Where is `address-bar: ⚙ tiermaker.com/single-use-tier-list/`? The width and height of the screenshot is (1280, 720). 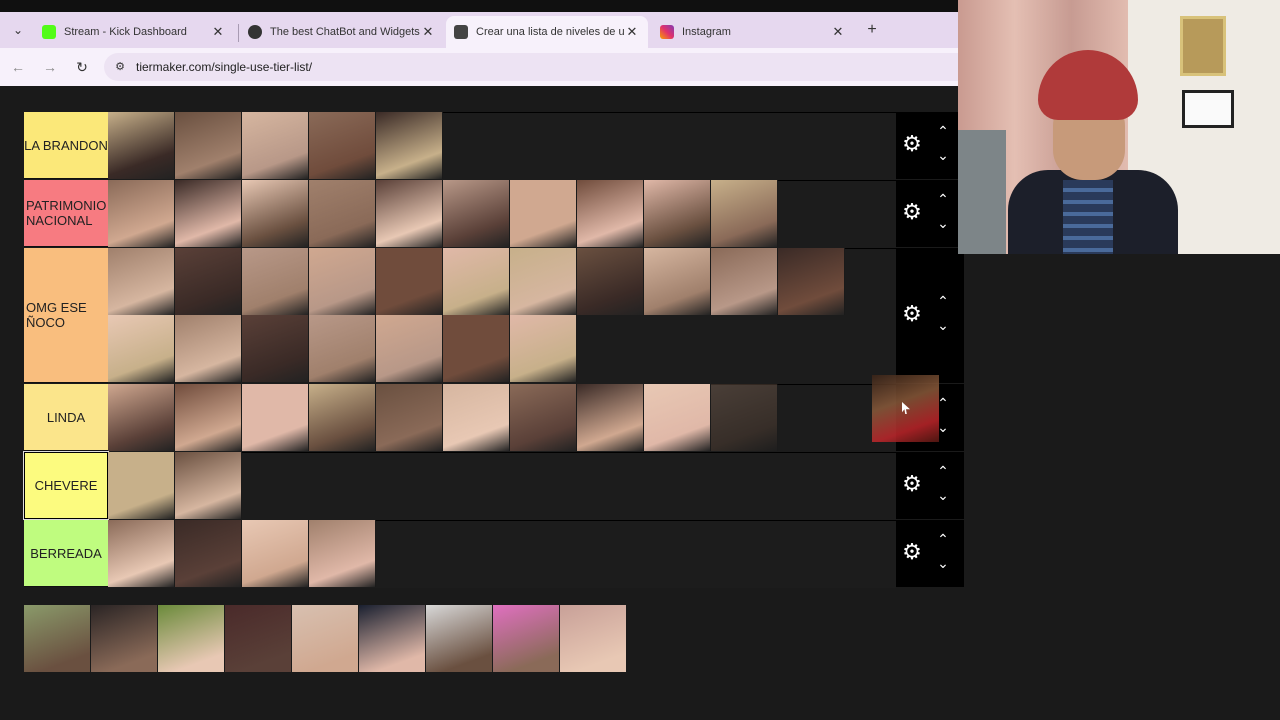 address-bar: ⚙ tiermaker.com/single-use-tier-list/ is located at coordinates (531, 67).